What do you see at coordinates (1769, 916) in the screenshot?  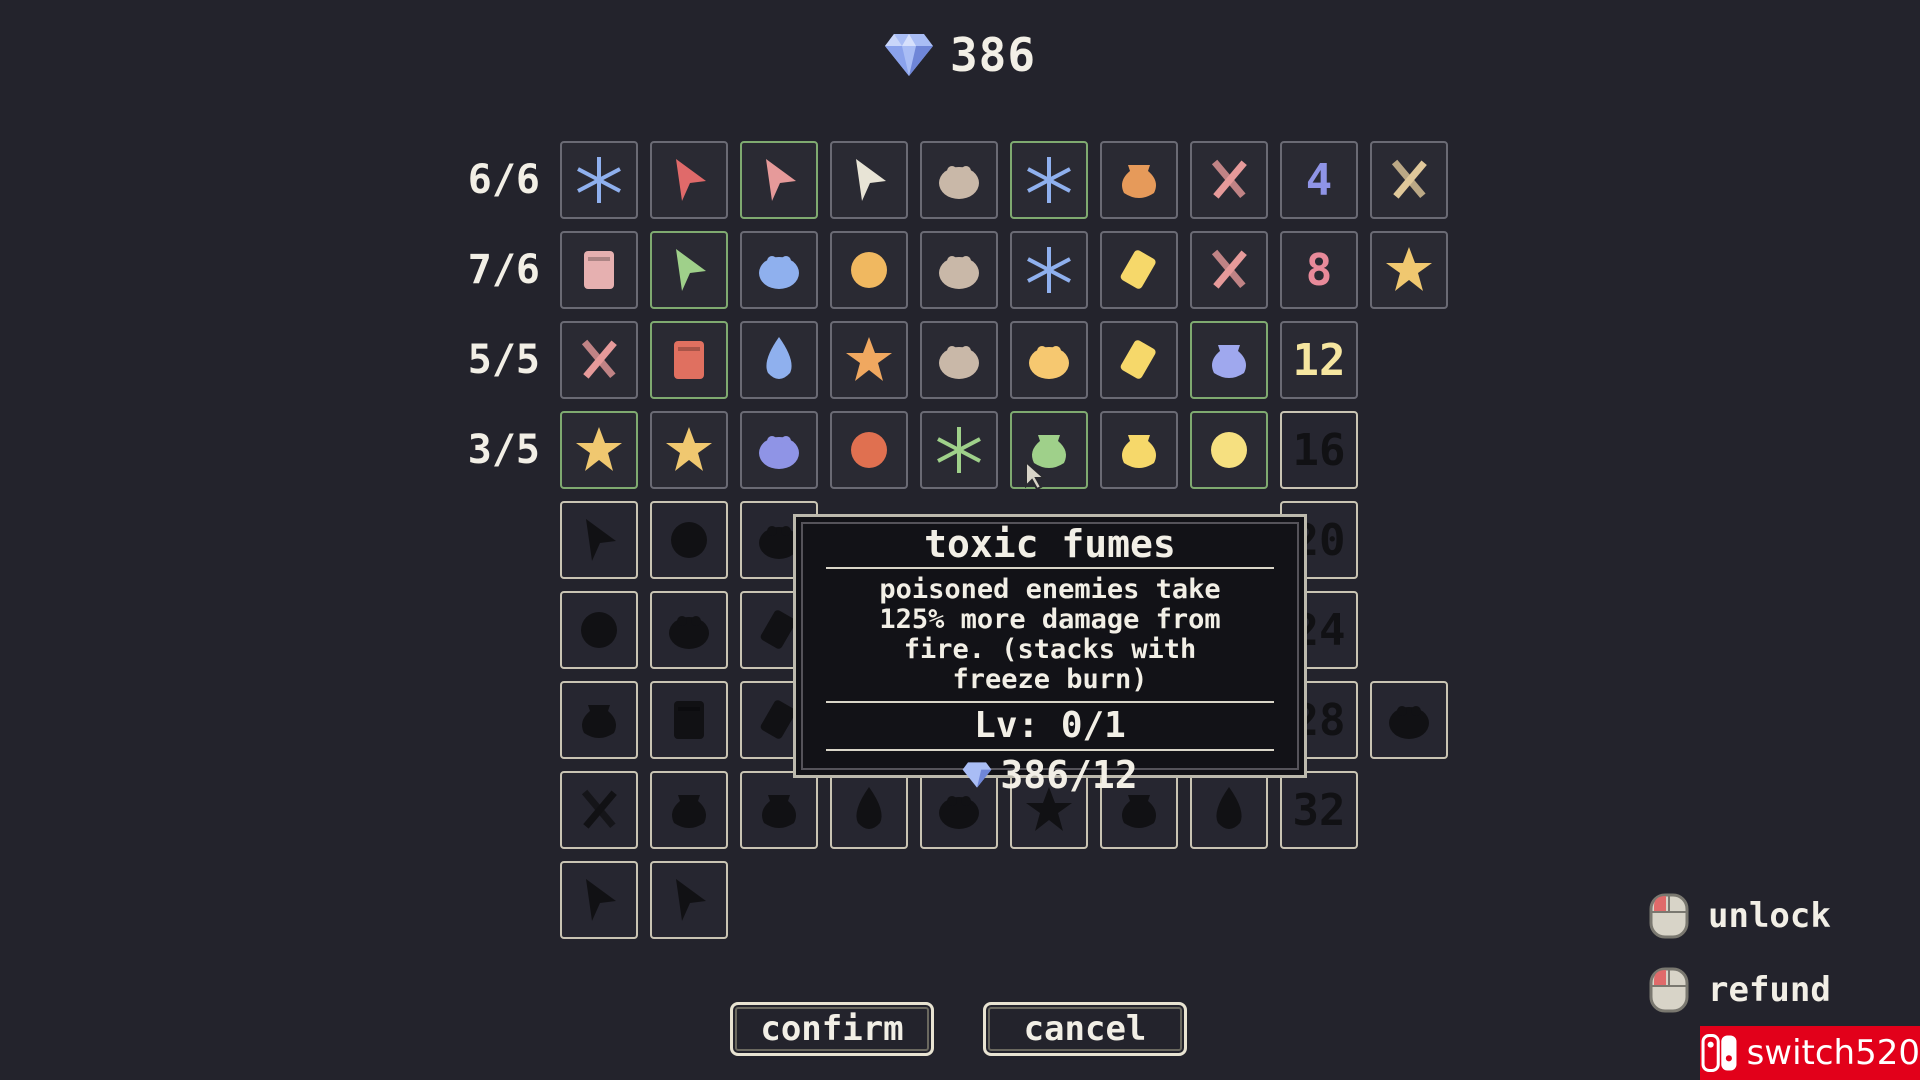 I see `legend-unlock-label: unlock` at bounding box center [1769, 916].